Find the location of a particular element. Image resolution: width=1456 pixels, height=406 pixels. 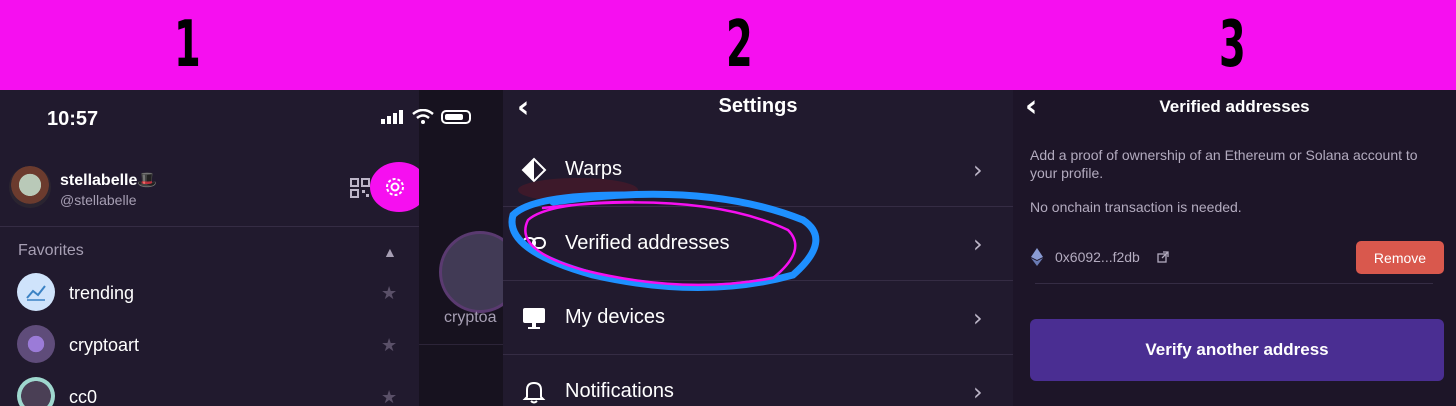

bell-icon is located at coordinates (534, 392).